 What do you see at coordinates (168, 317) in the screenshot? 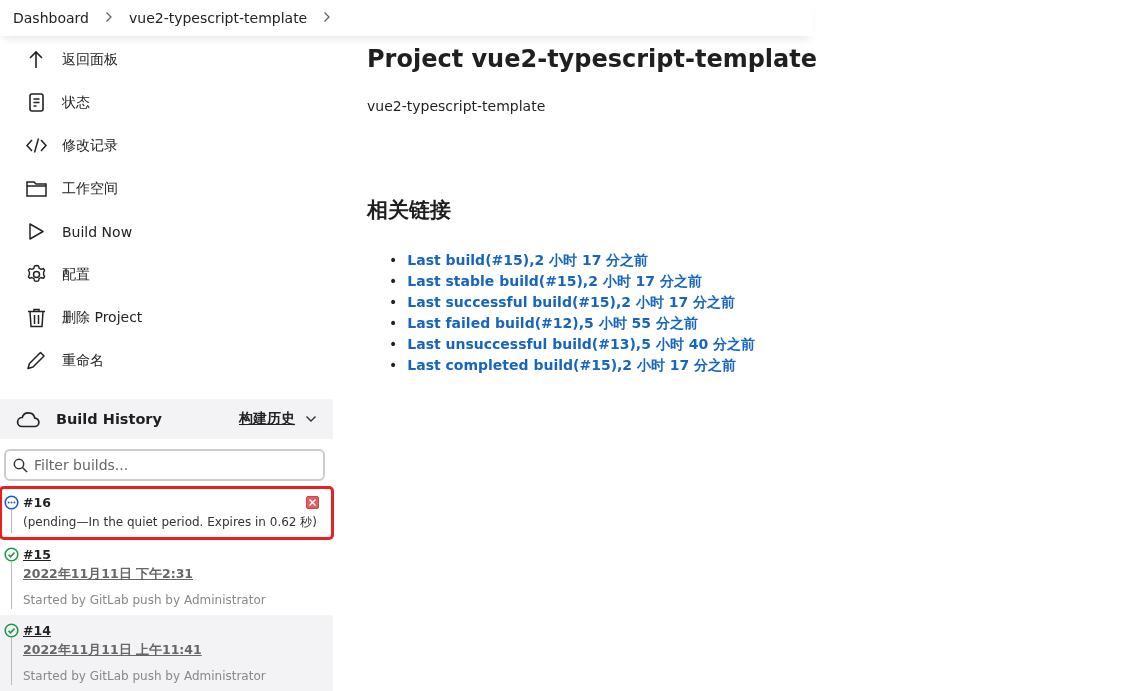
I see `sidebar-item: 删除 Project` at bounding box center [168, 317].